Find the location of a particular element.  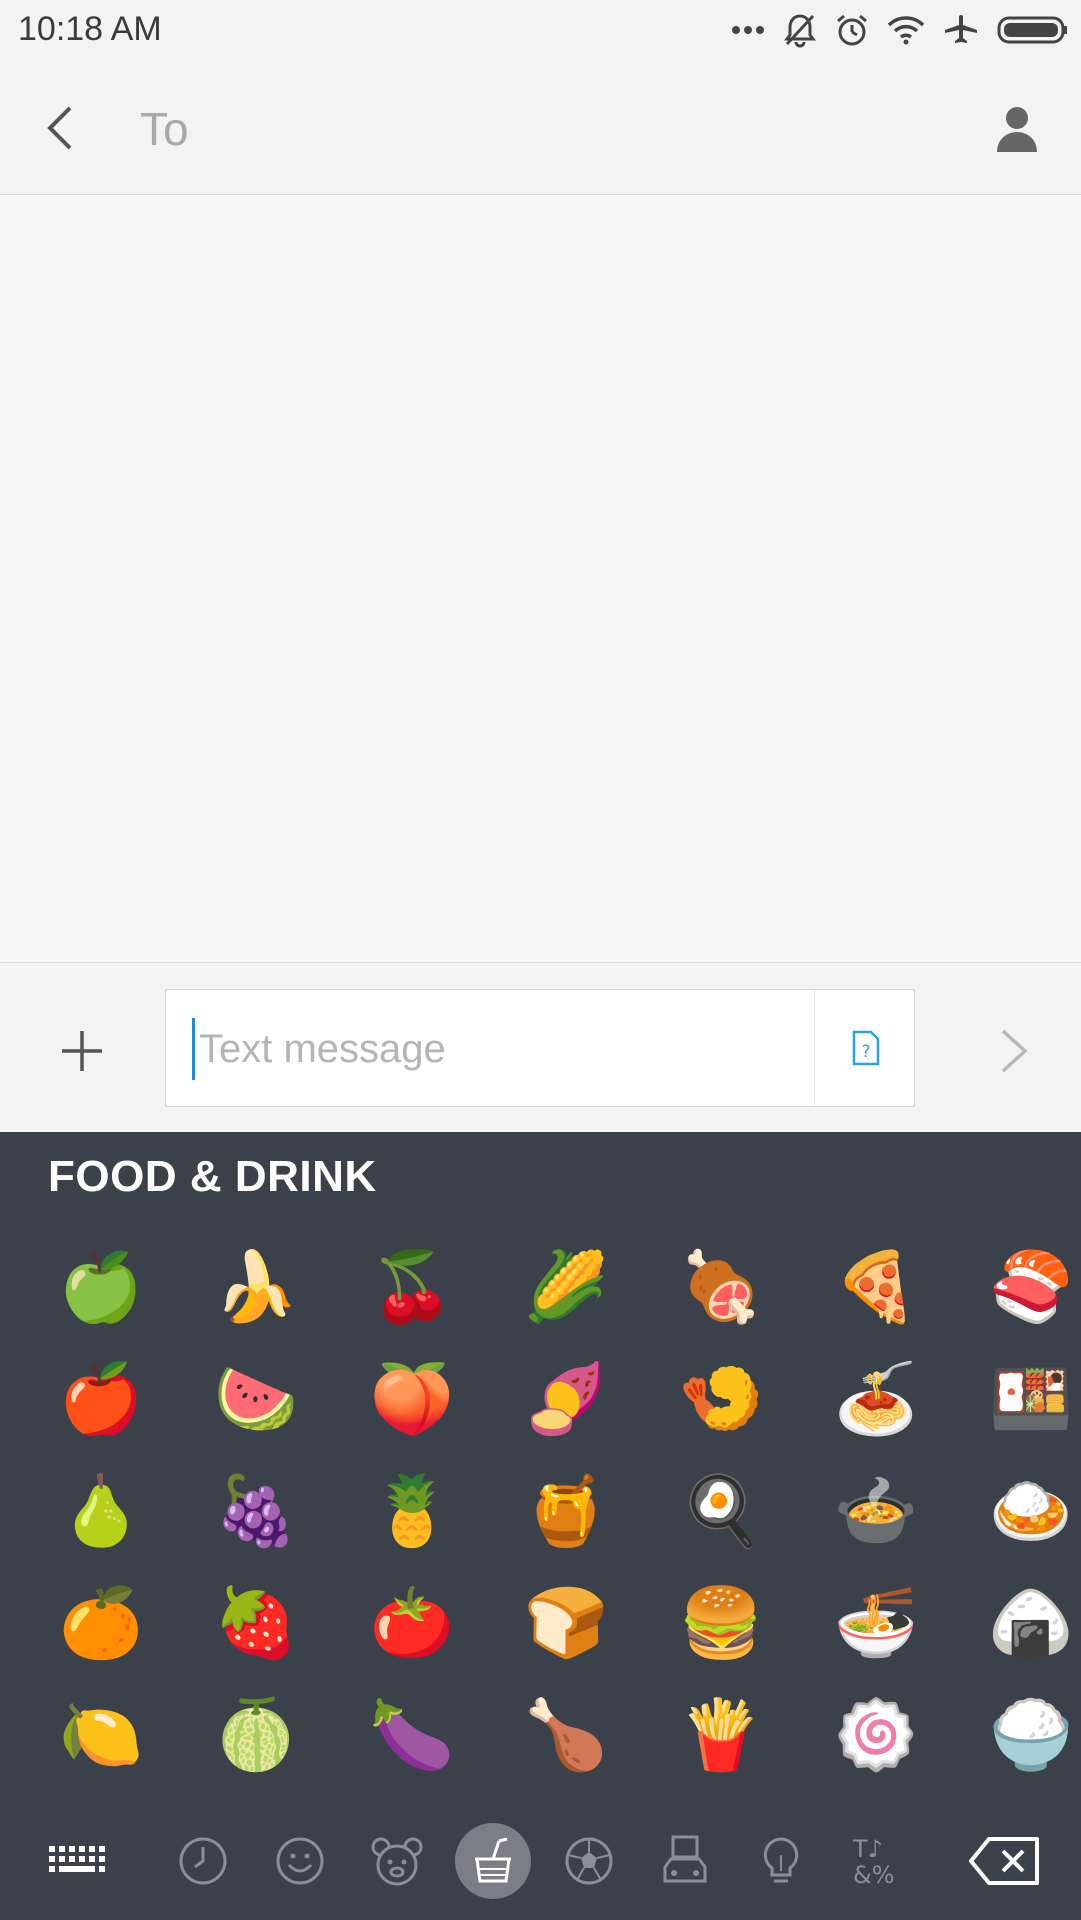

emoji-key: 🍐 is located at coordinates (101, 1512).